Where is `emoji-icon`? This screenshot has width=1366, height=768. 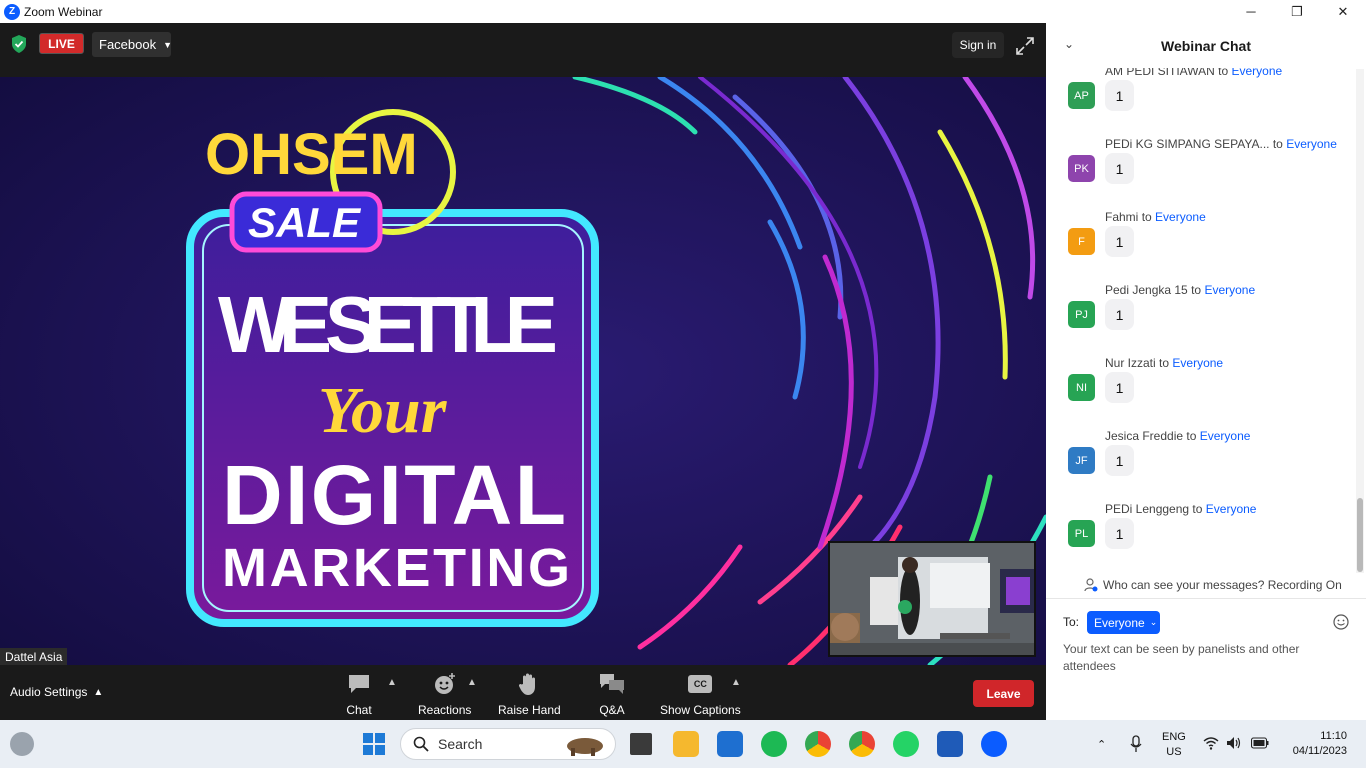 emoji-icon is located at coordinates (1341, 622).